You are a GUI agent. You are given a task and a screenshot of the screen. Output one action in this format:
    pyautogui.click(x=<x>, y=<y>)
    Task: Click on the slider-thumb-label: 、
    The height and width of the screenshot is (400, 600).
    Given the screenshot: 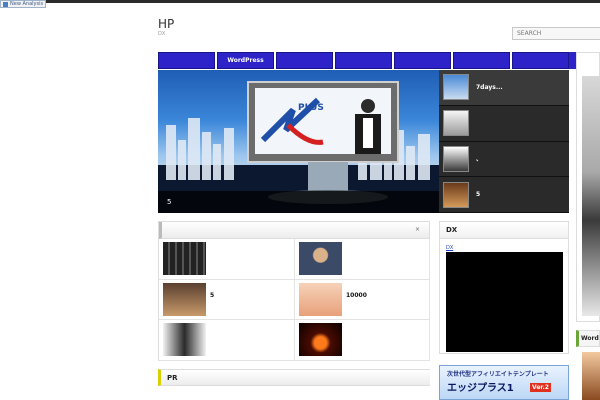 What is the action you would take?
    pyautogui.click(x=479, y=160)
    